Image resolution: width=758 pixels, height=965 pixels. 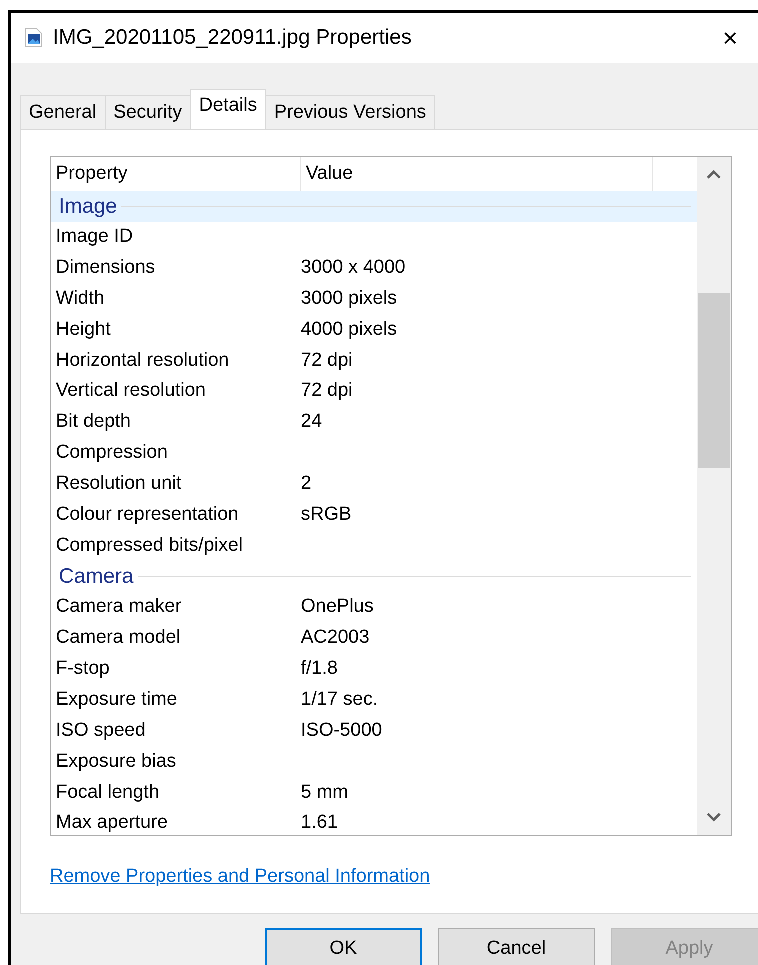 What do you see at coordinates (112, 823) in the screenshot?
I see `property-name: Max aperture` at bounding box center [112, 823].